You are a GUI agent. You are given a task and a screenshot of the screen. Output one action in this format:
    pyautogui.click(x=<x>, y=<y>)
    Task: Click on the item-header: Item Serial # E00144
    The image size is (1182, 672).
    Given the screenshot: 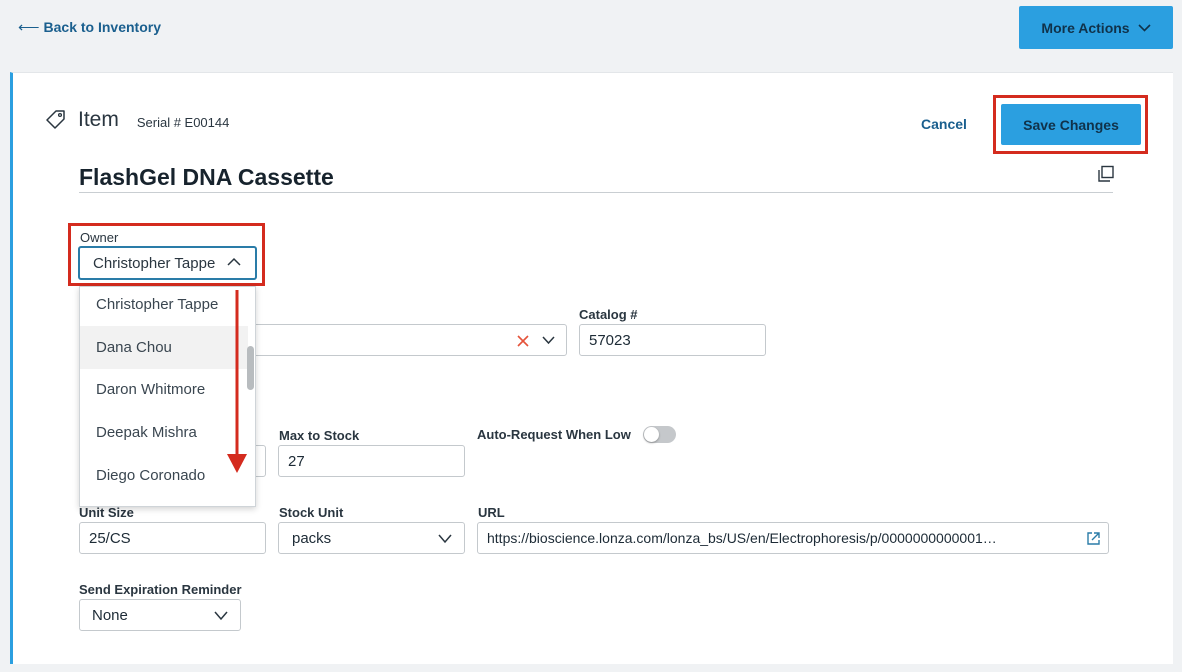 What is the action you would take?
    pyautogui.click(x=137, y=120)
    